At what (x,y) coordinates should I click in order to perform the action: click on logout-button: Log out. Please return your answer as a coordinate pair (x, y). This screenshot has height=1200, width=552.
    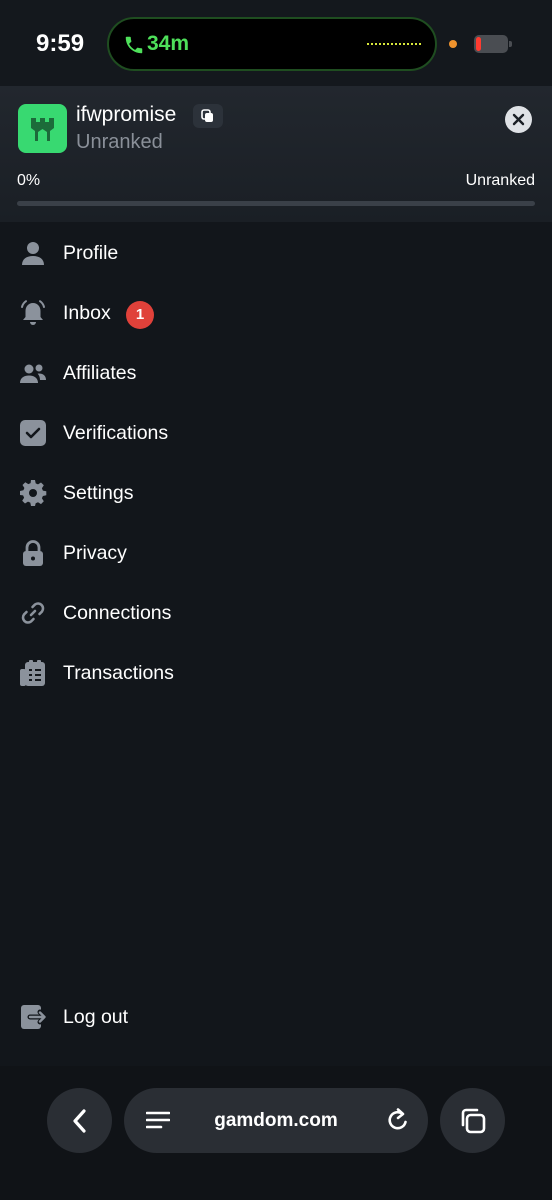
    Looking at the image, I should click on (276, 1016).